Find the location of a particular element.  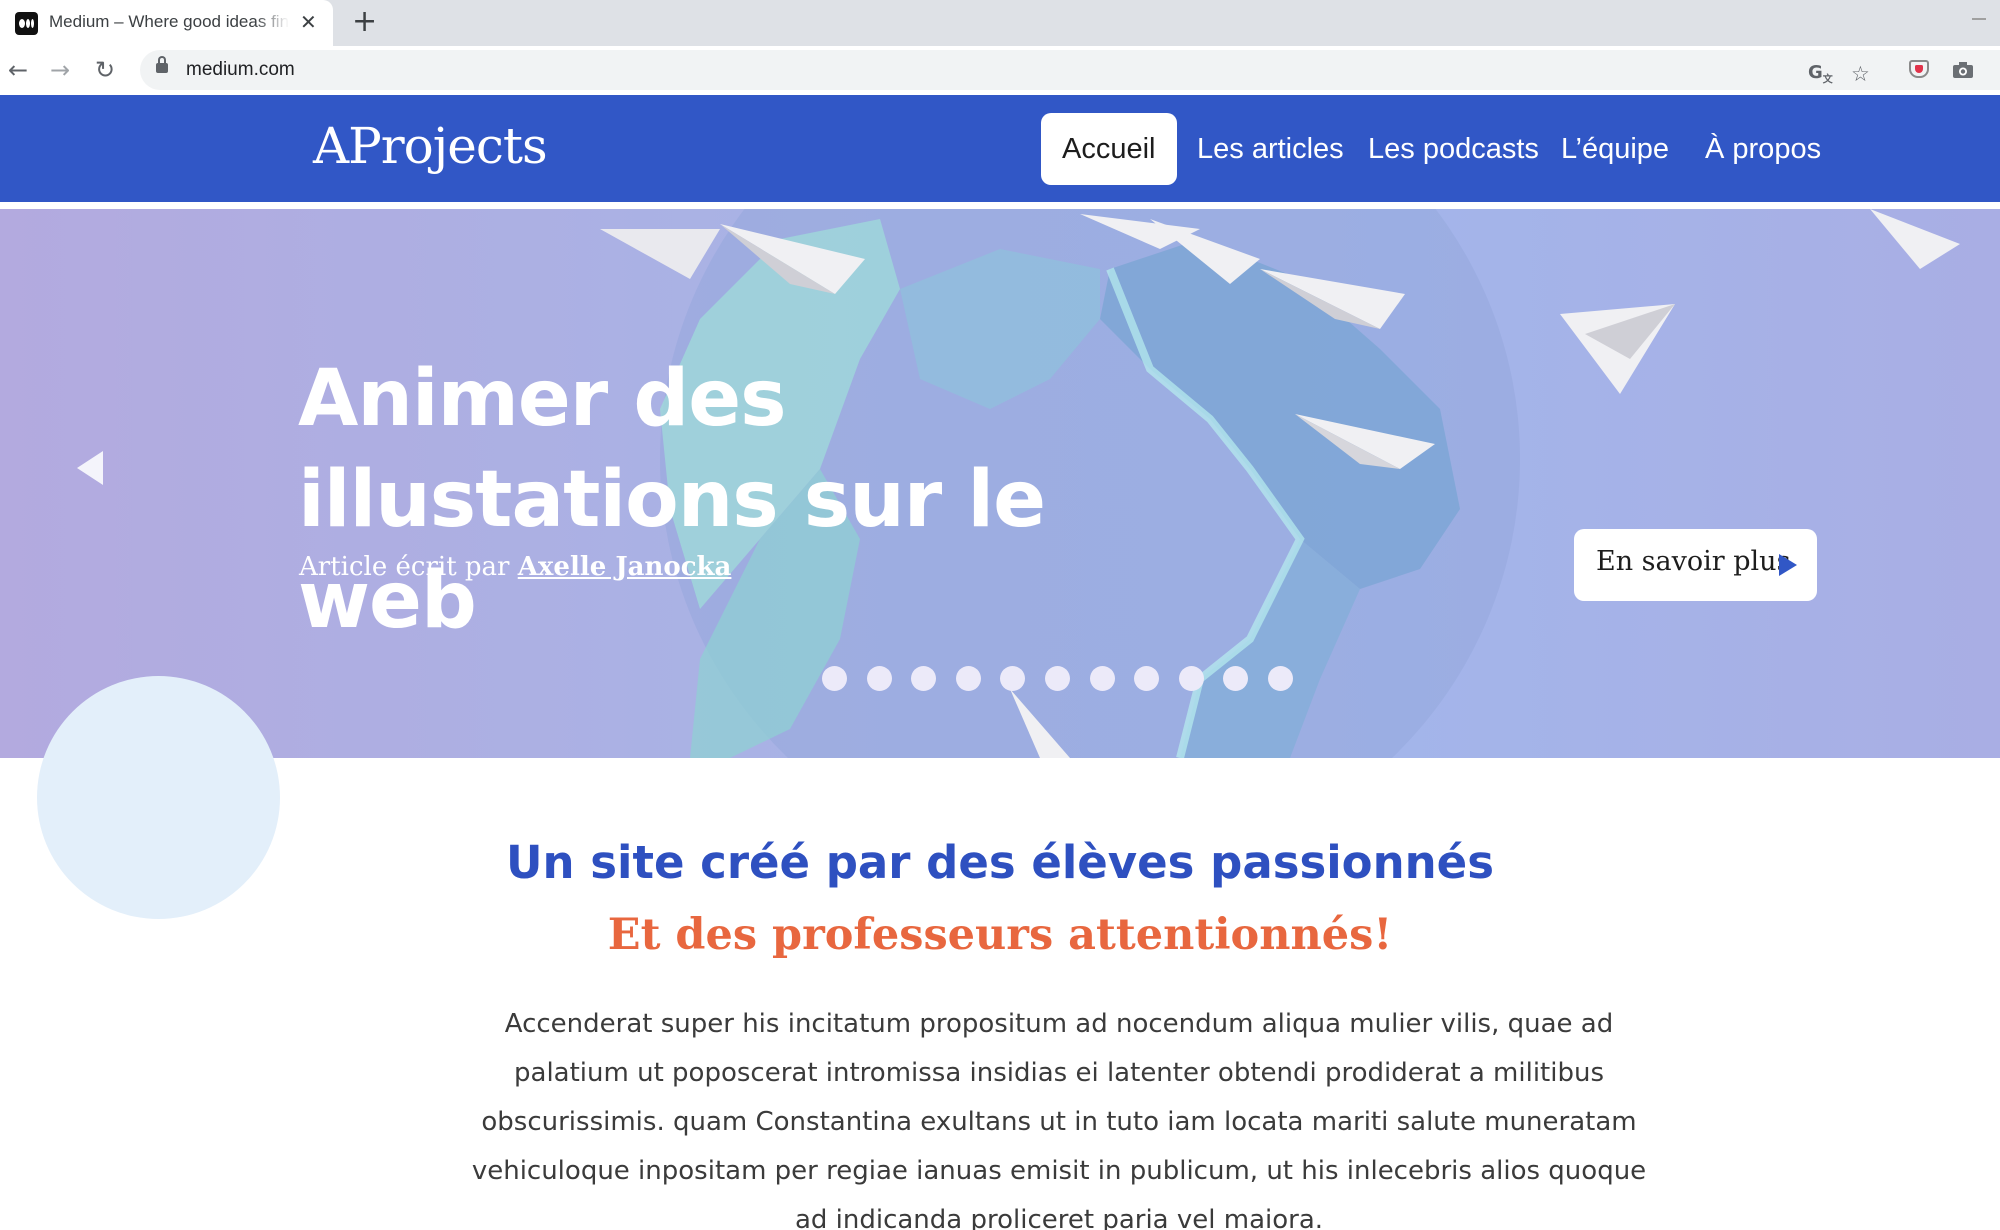

tab-title: Medium – Where good ideas find is located at coordinates (169, 22).